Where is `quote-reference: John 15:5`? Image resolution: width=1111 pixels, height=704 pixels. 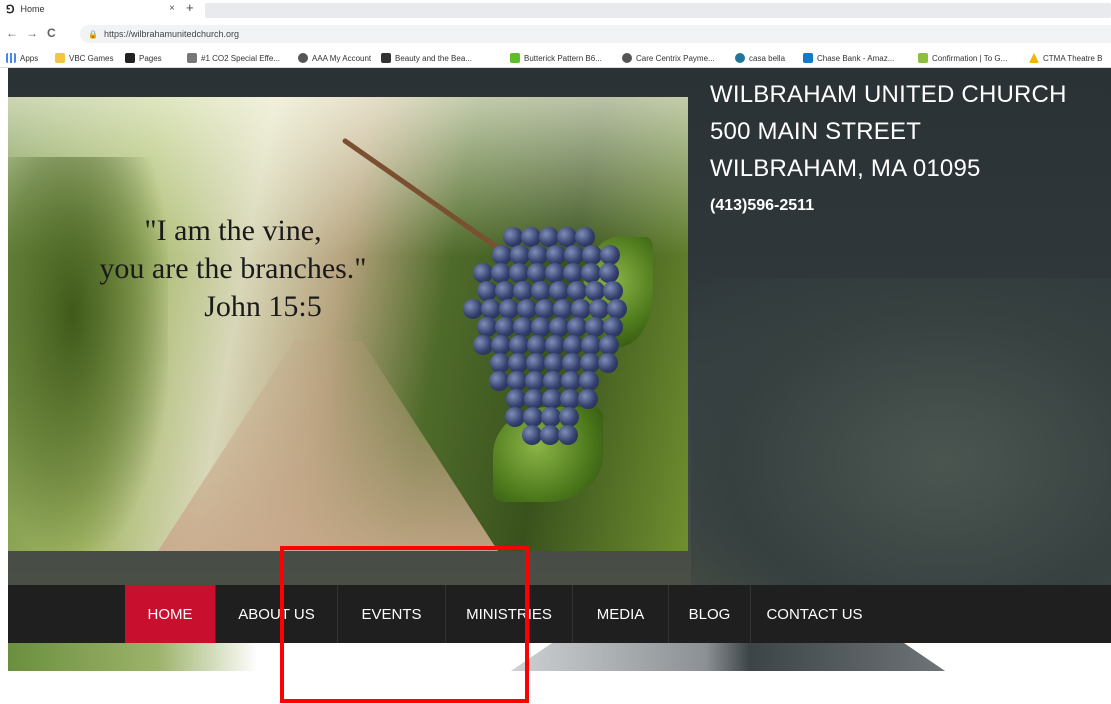
quote-reference: John 15:5 is located at coordinates (263, 306).